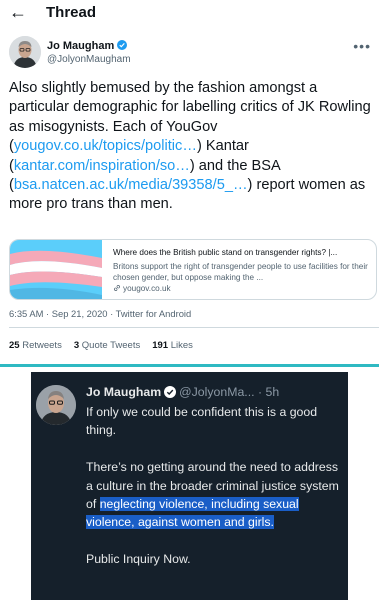  I want to click on card-domain: yougov.co.uk, so click(142, 288).